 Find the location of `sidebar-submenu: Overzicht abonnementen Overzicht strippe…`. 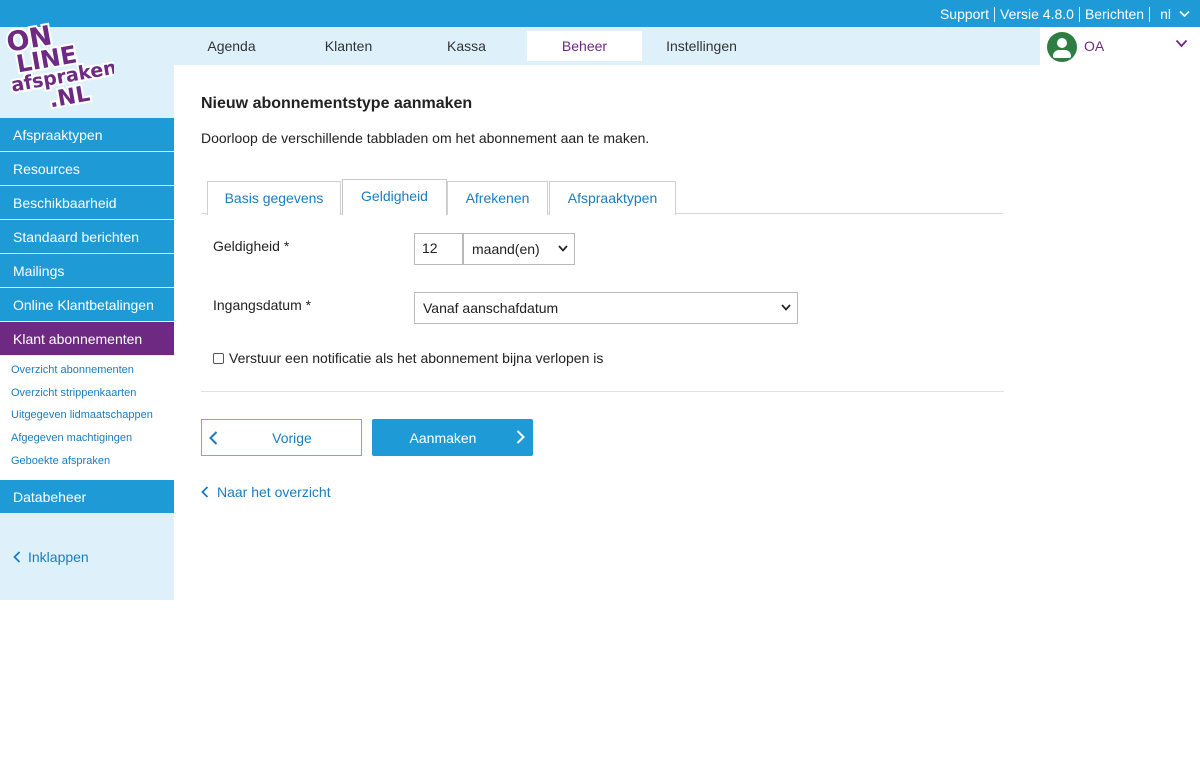

sidebar-submenu: Overzicht abonnementen Overzicht strippe… is located at coordinates (87, 418).